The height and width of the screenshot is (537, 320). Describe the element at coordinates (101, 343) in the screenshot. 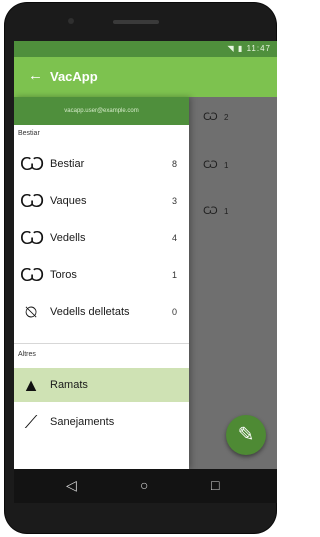

I see `section-divider` at that location.